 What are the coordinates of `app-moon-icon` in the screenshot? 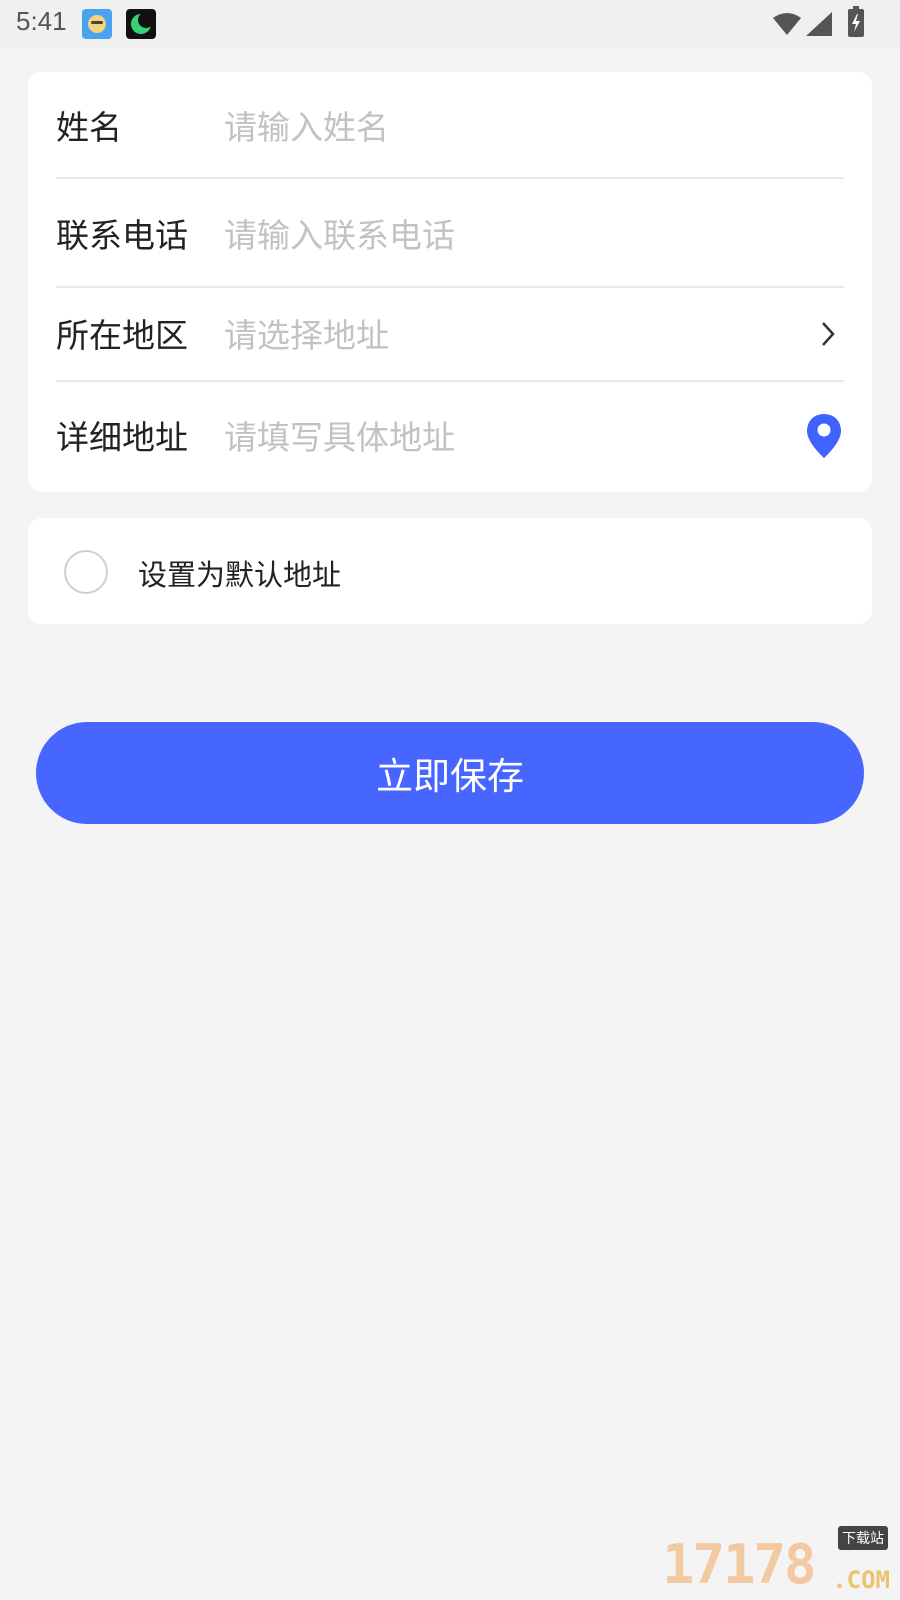 It's located at (141, 24).